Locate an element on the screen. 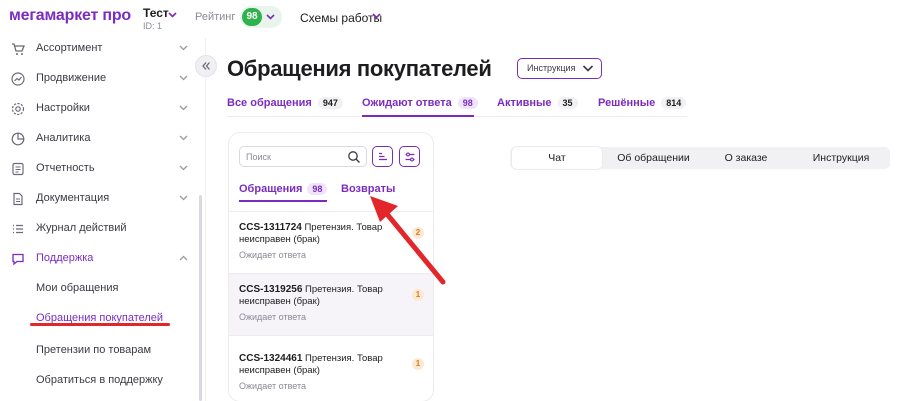 This screenshot has height=401, width=900. sidebar-item-reports: Отчетность is located at coordinates (98, 169).